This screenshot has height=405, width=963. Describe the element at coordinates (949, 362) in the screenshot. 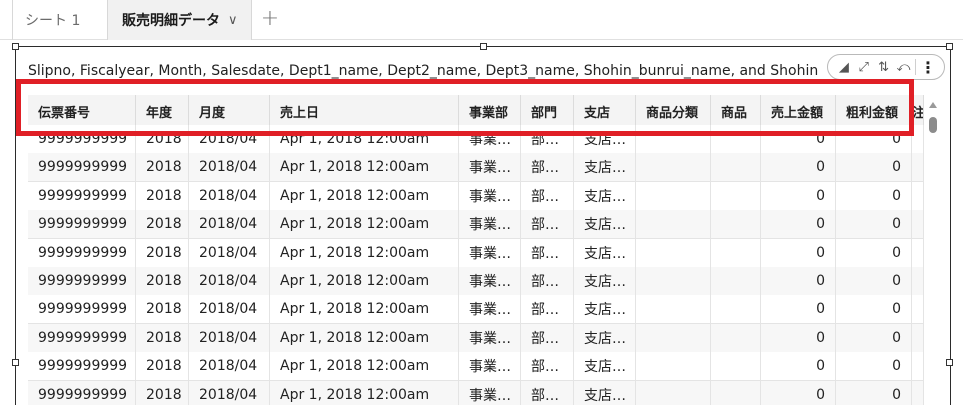

I see `resize-handle-right` at that location.